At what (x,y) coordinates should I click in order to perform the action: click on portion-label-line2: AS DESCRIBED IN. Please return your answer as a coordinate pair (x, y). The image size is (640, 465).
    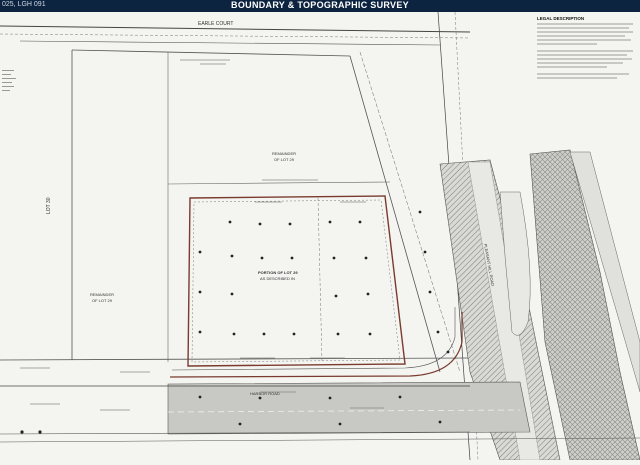
    Looking at the image, I should click on (277, 278).